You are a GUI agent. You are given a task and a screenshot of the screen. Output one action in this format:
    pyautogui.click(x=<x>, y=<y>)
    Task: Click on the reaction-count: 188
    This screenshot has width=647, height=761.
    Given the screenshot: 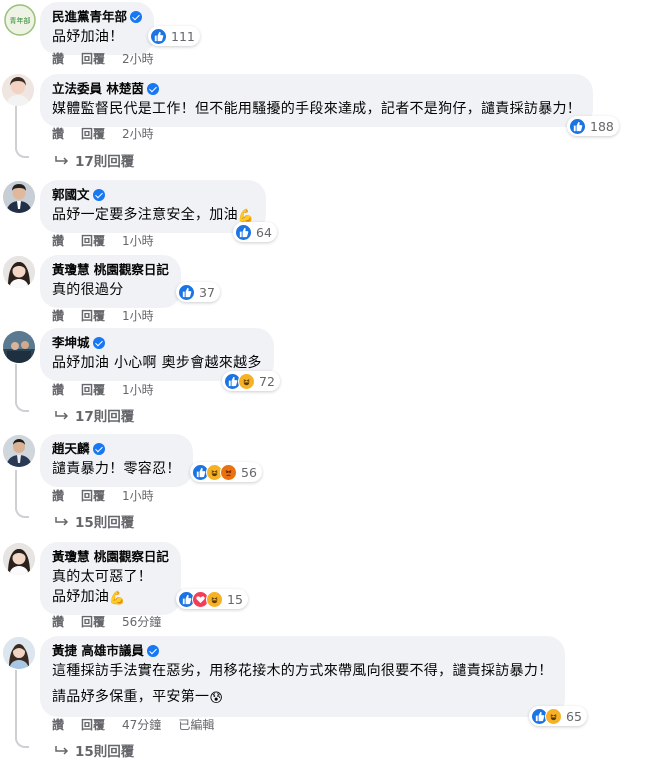 What is the action you would take?
    pyautogui.click(x=602, y=126)
    